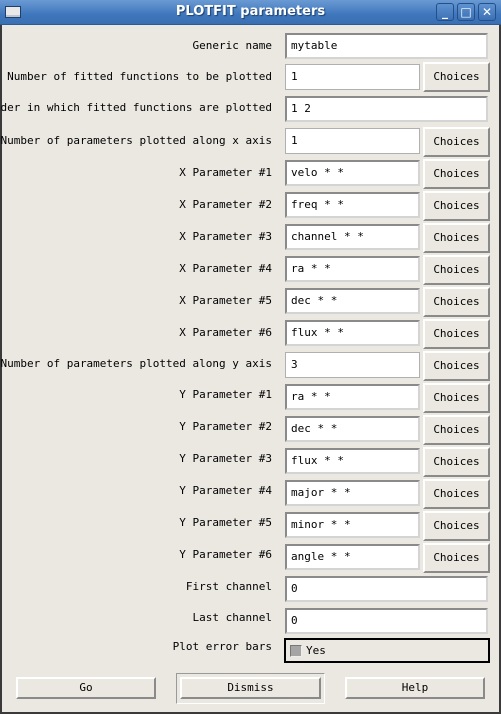 The height and width of the screenshot is (714, 501). Describe the element at coordinates (352, 173) in the screenshot. I see `x-param-1-input: velo * *` at that location.